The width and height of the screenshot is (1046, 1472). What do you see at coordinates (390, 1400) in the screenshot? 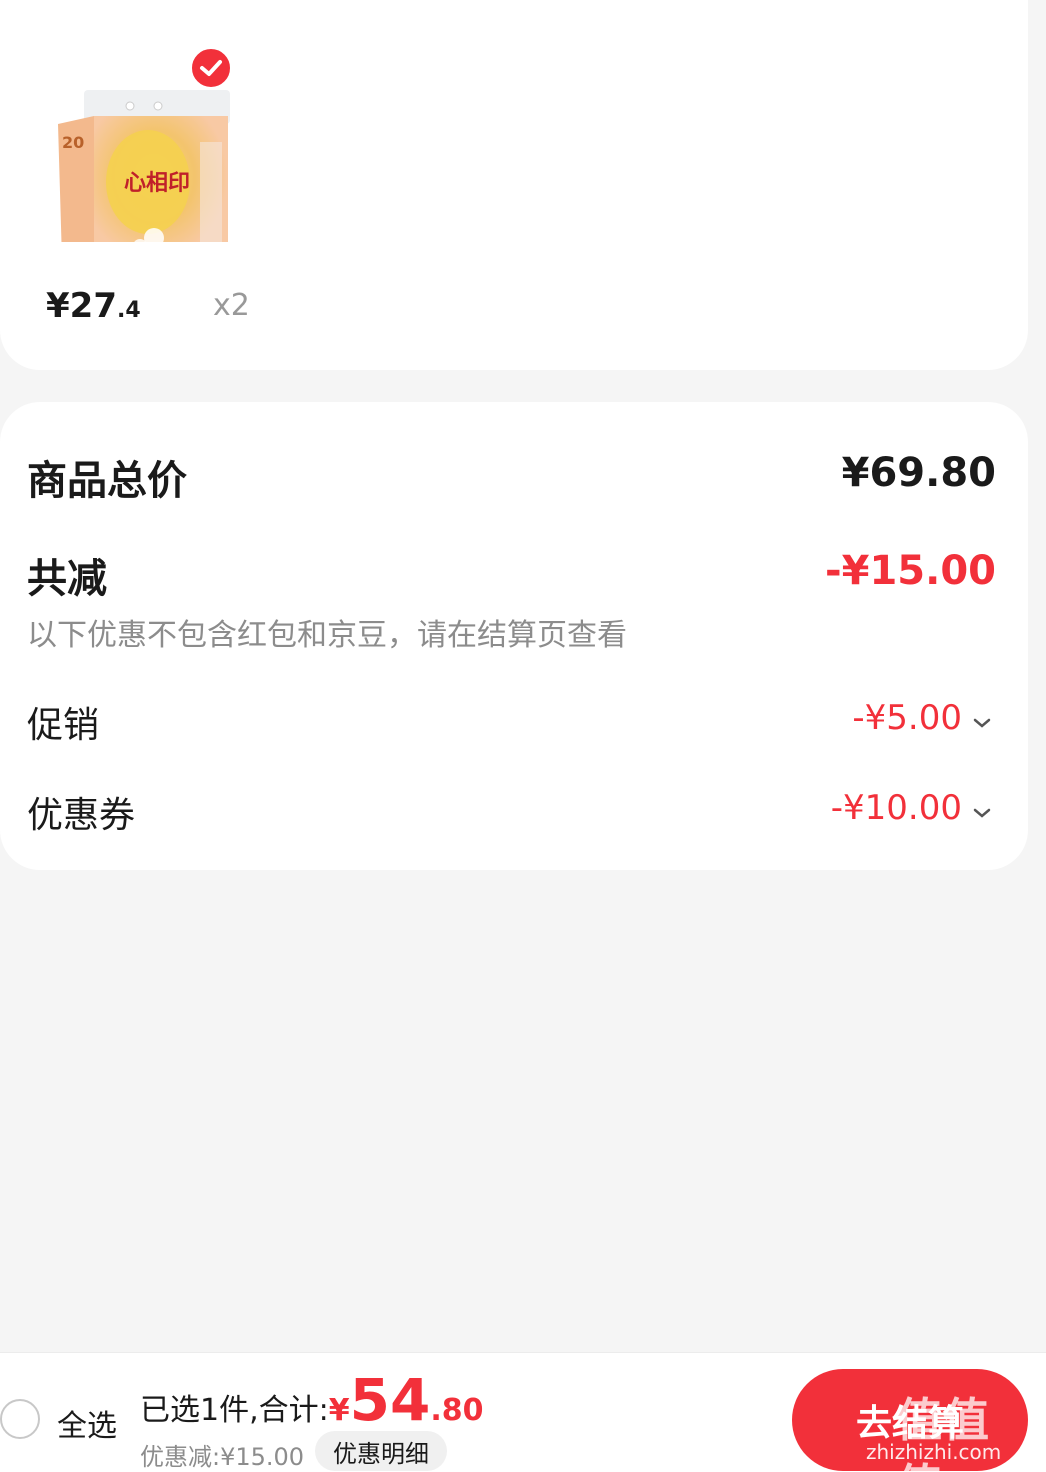
I see `total-integer: 54` at bounding box center [390, 1400].